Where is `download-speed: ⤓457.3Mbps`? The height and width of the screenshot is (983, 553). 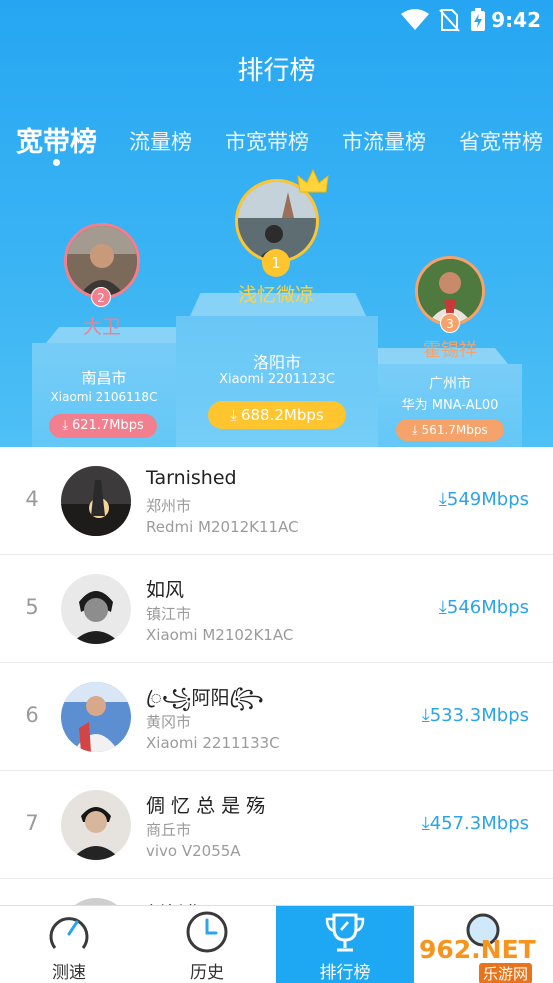 download-speed: ⤓457.3Mbps is located at coordinates (475, 823).